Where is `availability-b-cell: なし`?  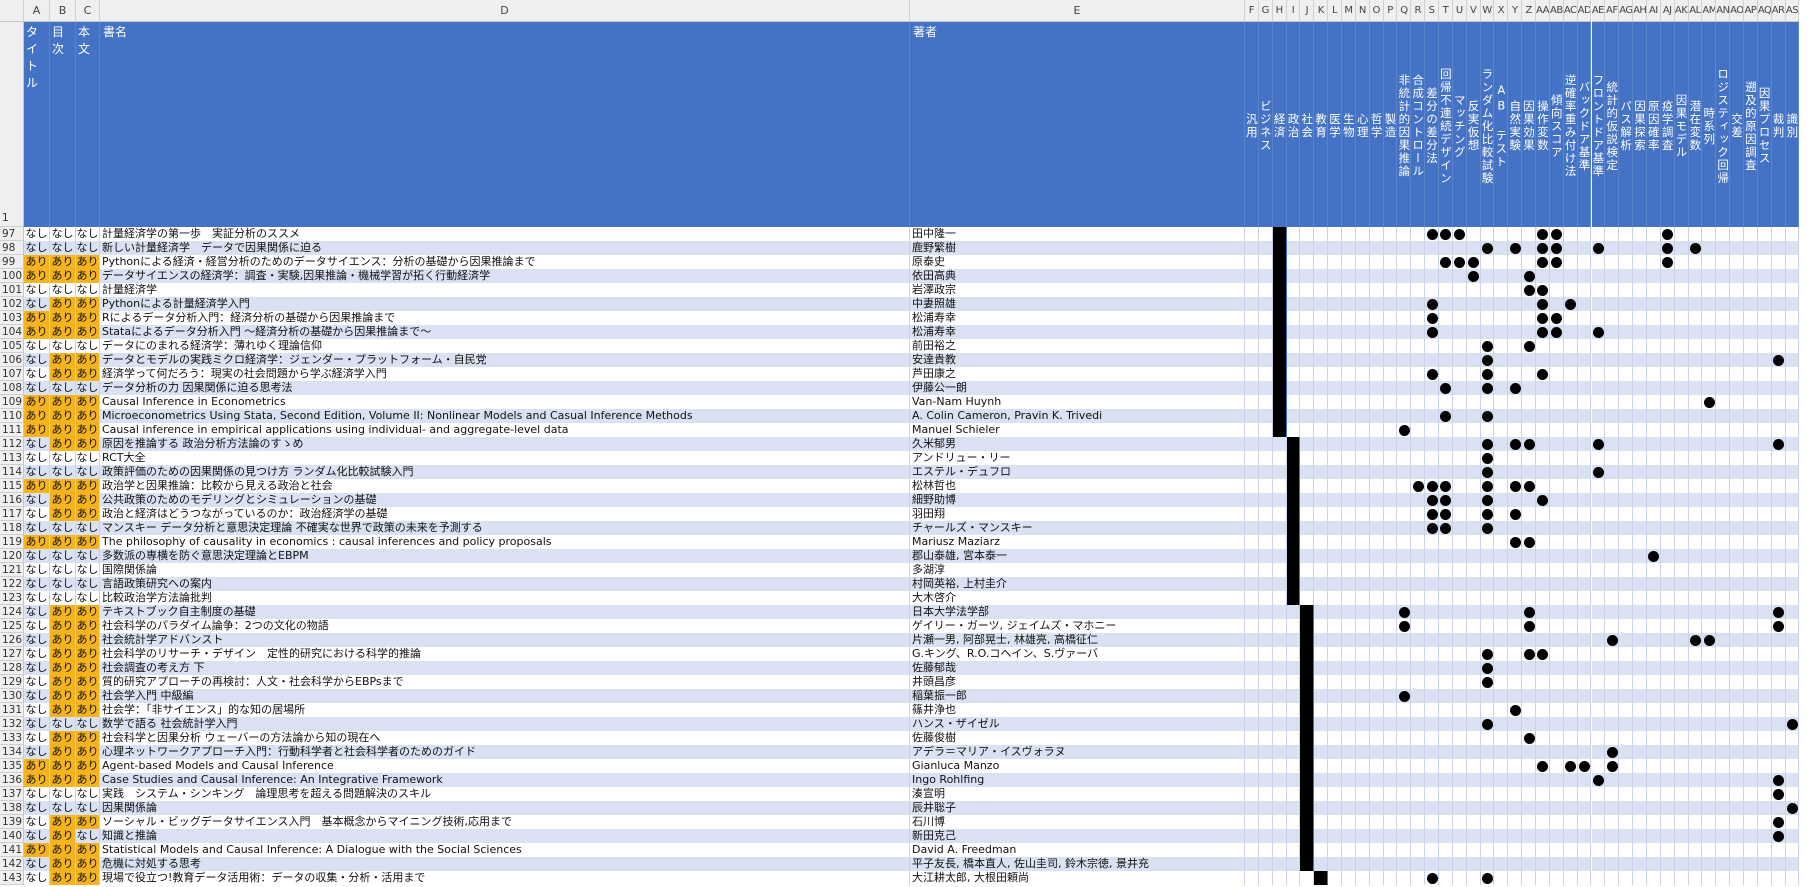
availability-b-cell: なし is located at coordinates (63, 570).